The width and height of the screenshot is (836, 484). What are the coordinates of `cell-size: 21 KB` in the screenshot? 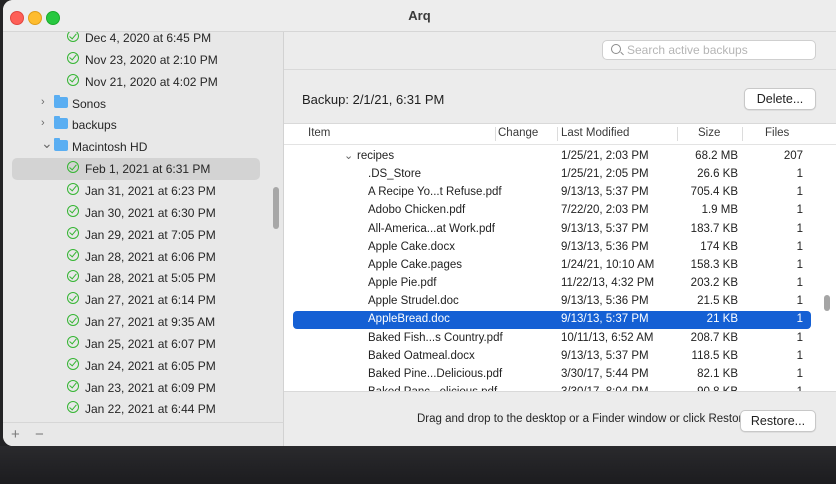 It's located at (722, 319).